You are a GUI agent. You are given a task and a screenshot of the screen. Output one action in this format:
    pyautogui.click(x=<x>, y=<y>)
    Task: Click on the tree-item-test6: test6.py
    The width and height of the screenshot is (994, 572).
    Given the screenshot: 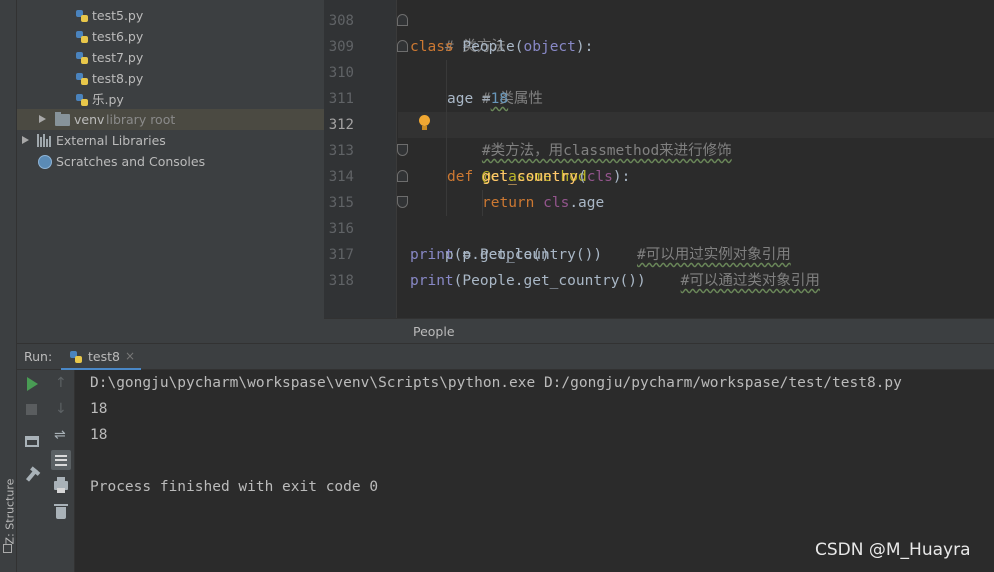 What is the action you would take?
    pyautogui.click(x=170, y=36)
    